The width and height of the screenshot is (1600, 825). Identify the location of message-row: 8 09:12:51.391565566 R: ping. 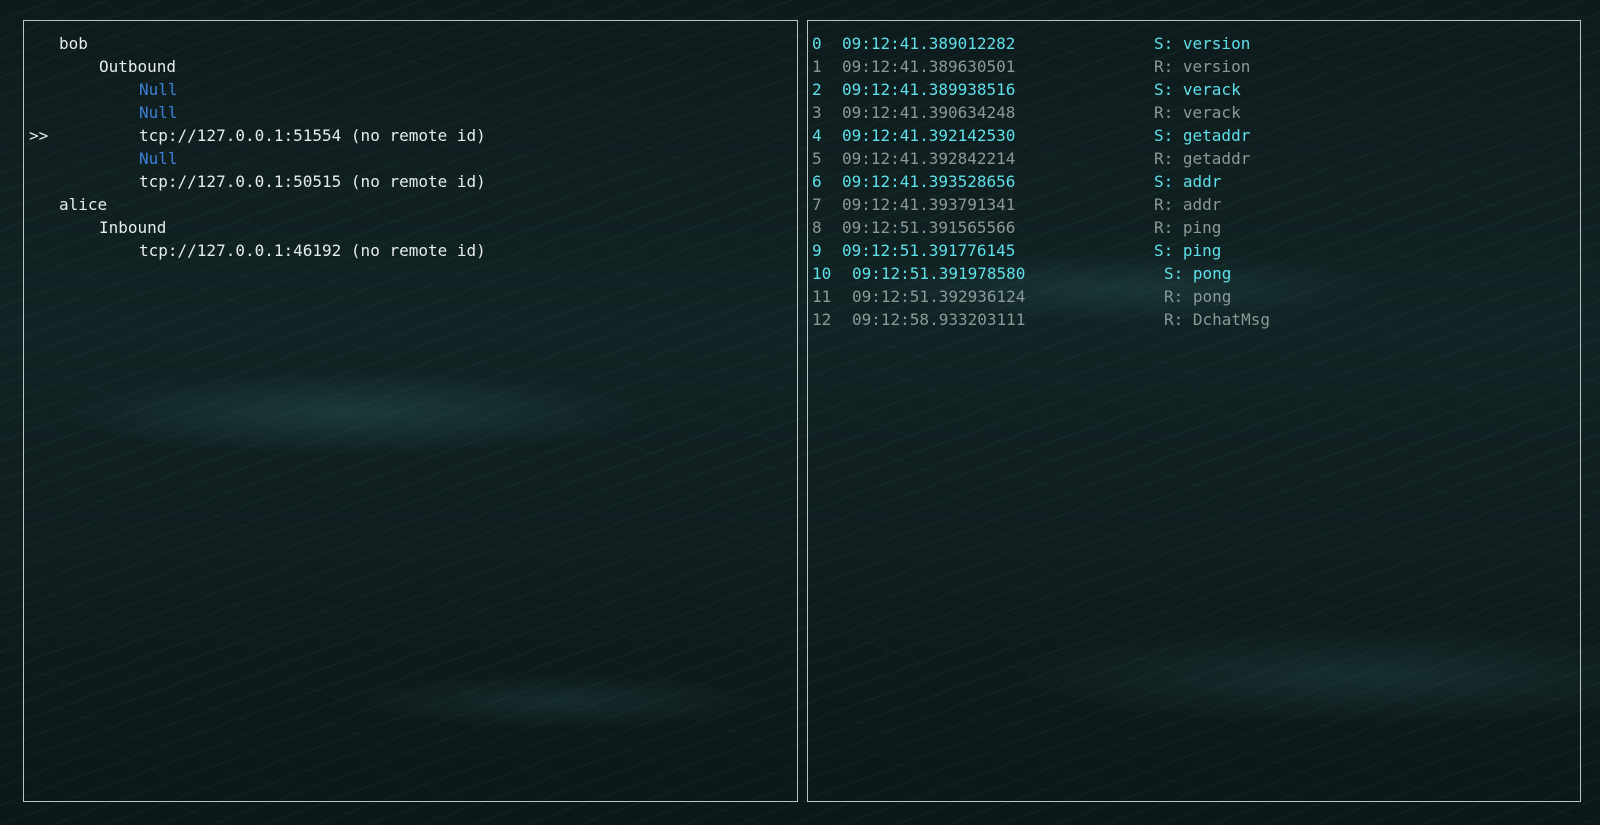
(1194, 227).